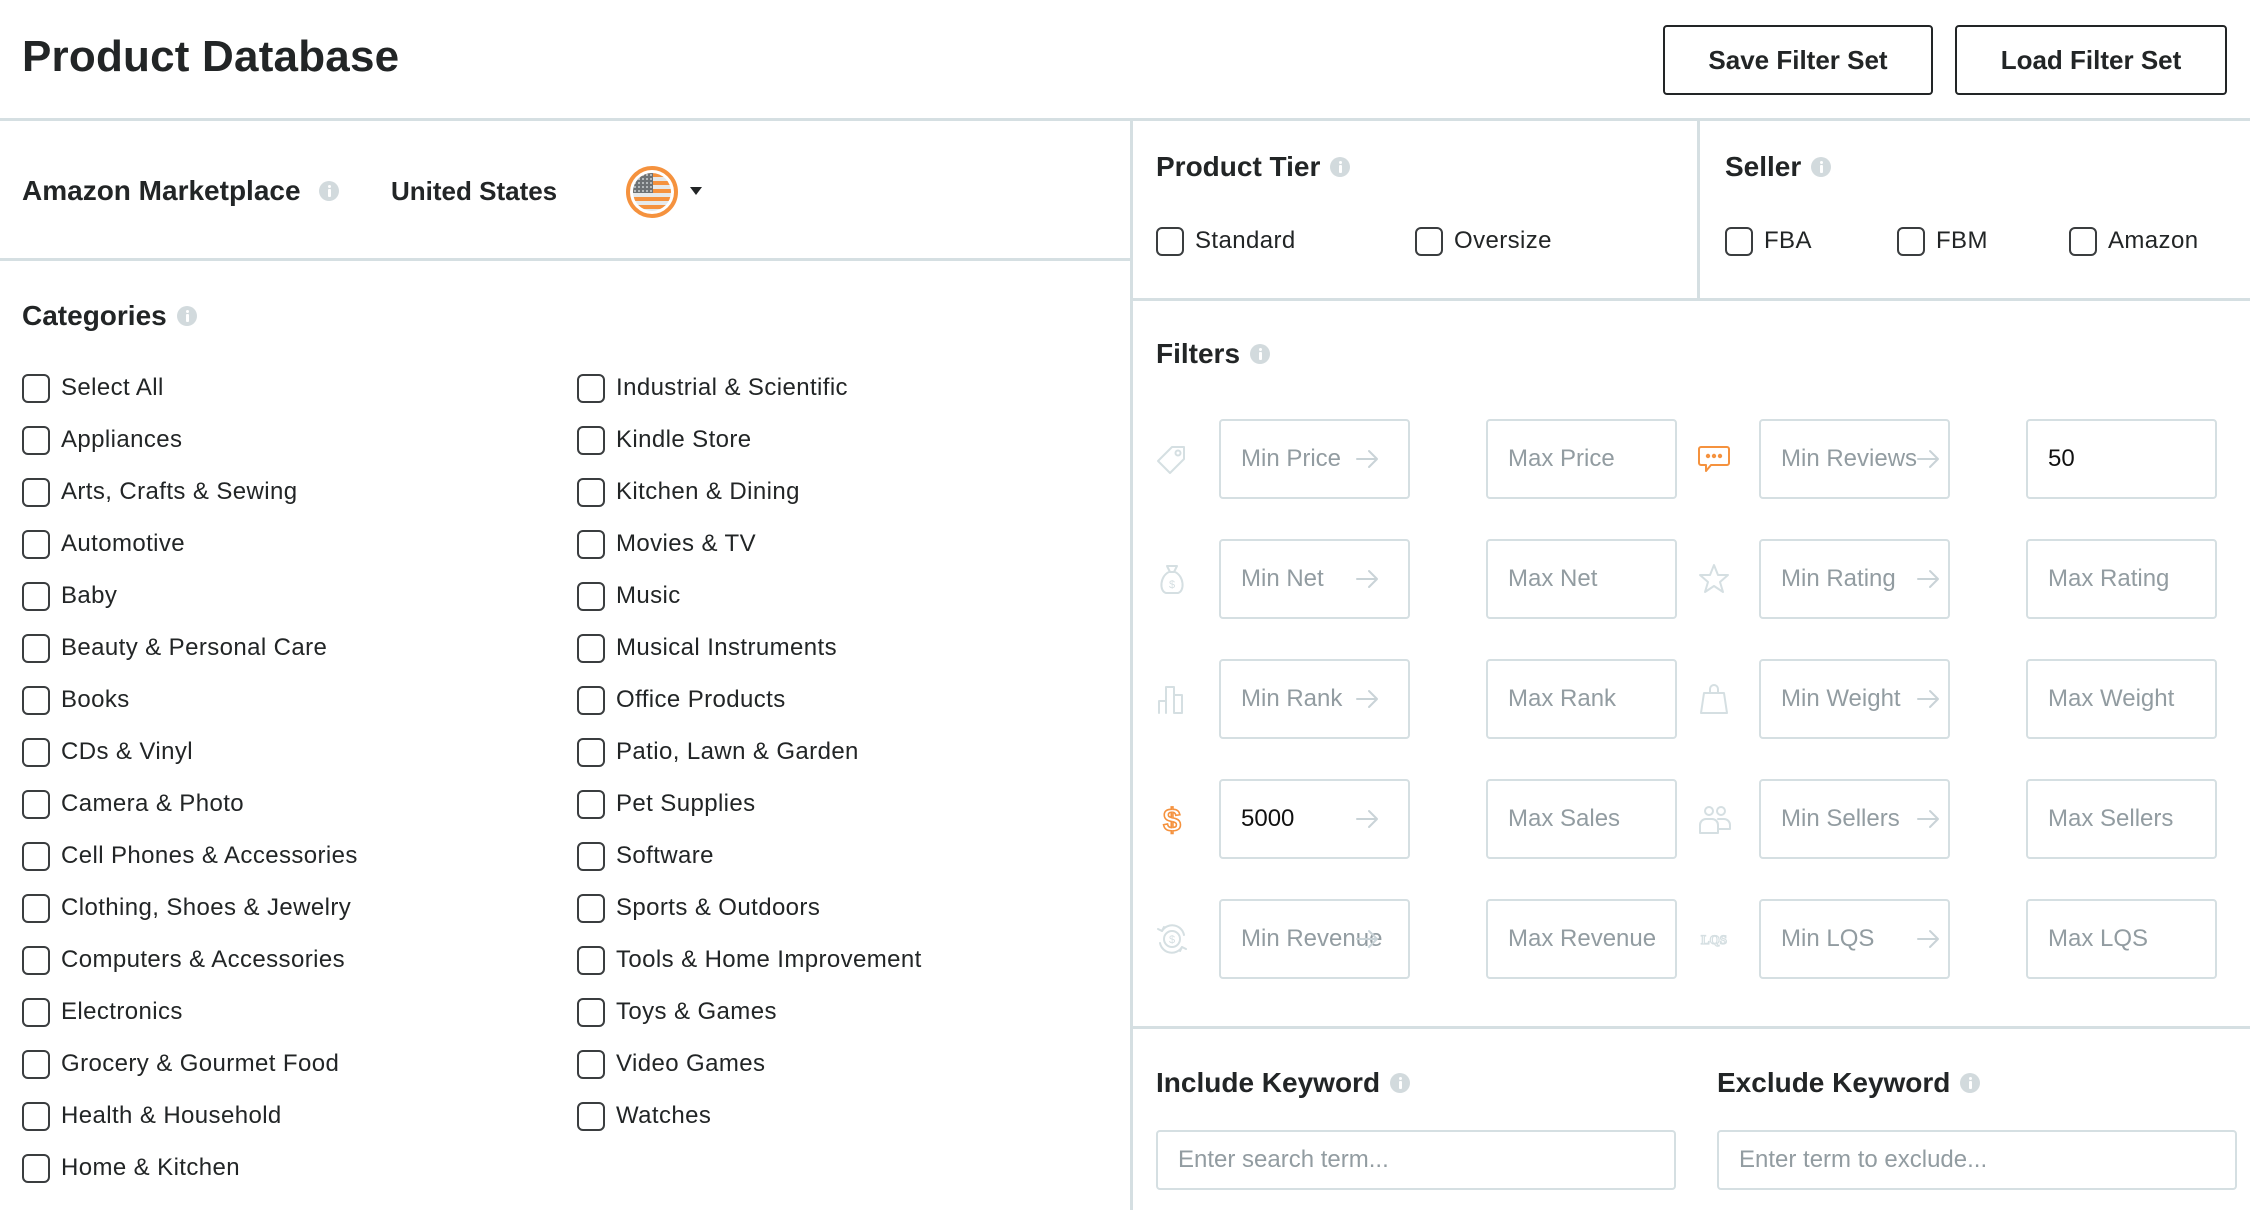 The image size is (2250, 1210). What do you see at coordinates (206, 907) in the screenshot?
I see `category-label: Clothing, Shoes & Jewelry` at bounding box center [206, 907].